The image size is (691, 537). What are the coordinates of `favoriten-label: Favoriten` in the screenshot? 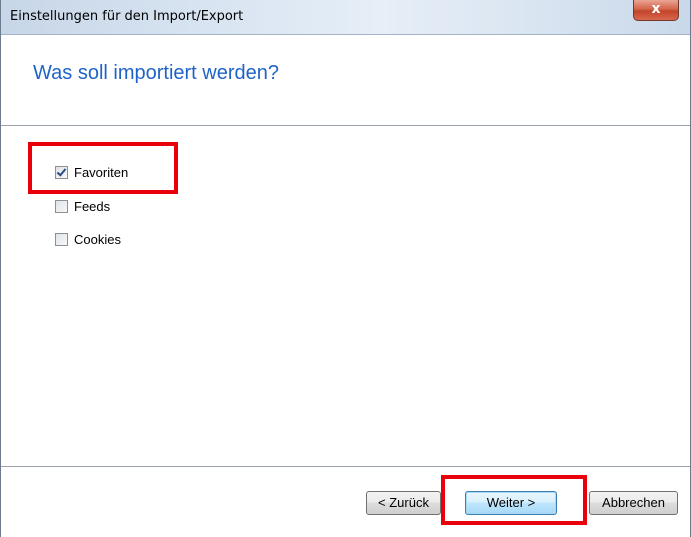 It's located at (101, 172).